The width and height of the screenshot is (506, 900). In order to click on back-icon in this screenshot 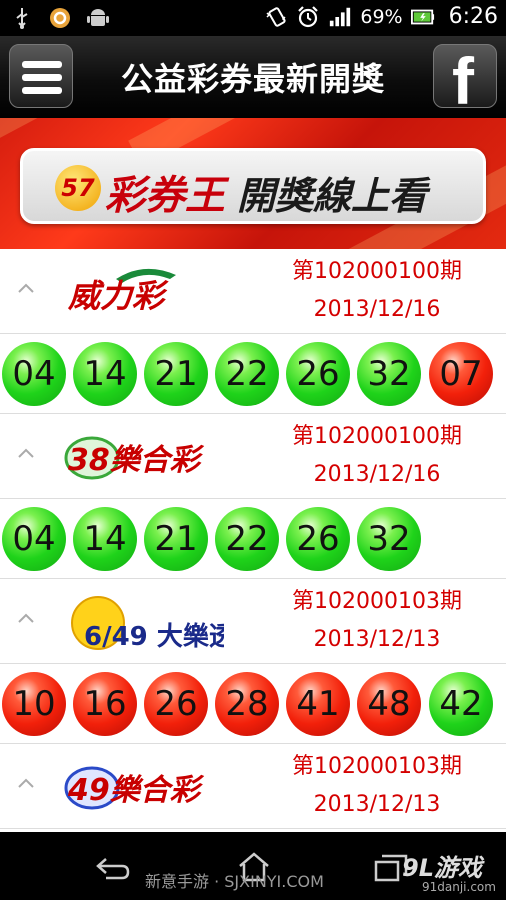, I will do `click(112, 869)`.